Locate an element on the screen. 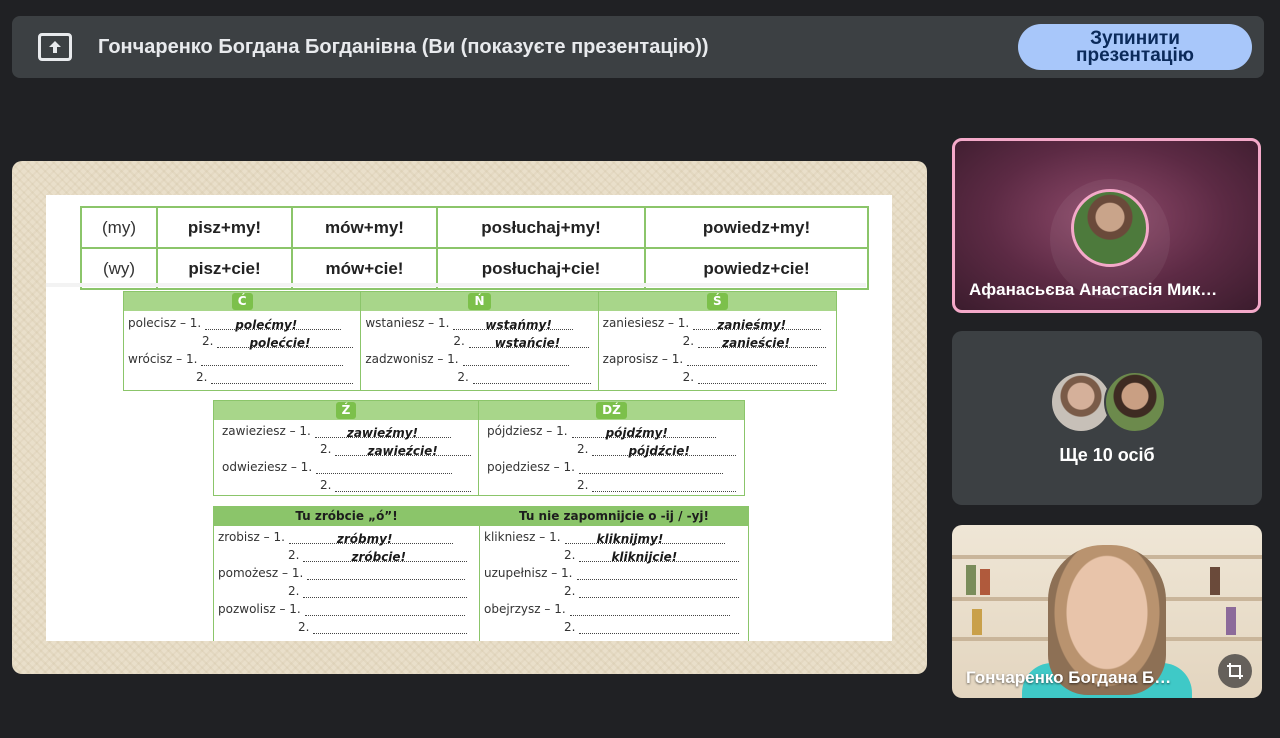  answer-text: polećmy! is located at coordinates (266, 324).